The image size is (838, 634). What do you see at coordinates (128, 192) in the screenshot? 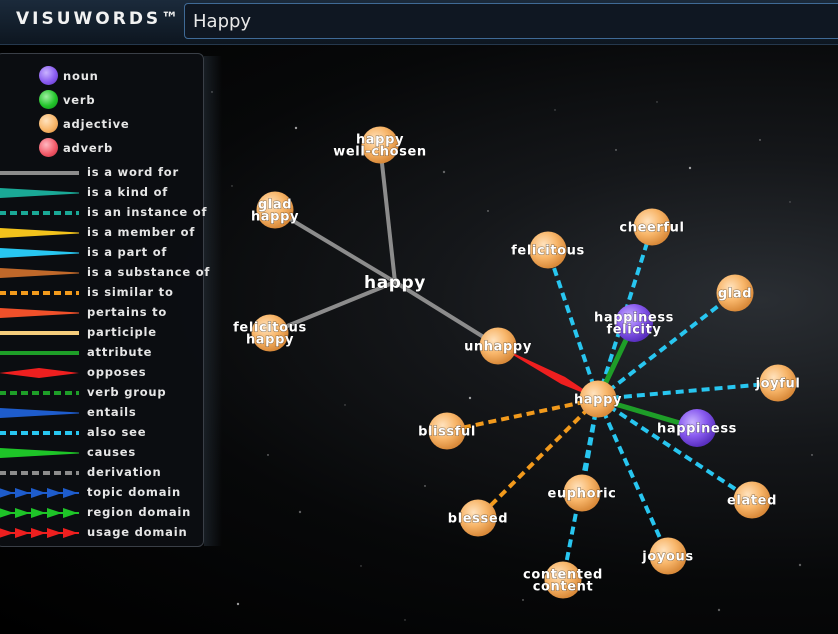
I see `legend-label: is a kind of` at bounding box center [128, 192].